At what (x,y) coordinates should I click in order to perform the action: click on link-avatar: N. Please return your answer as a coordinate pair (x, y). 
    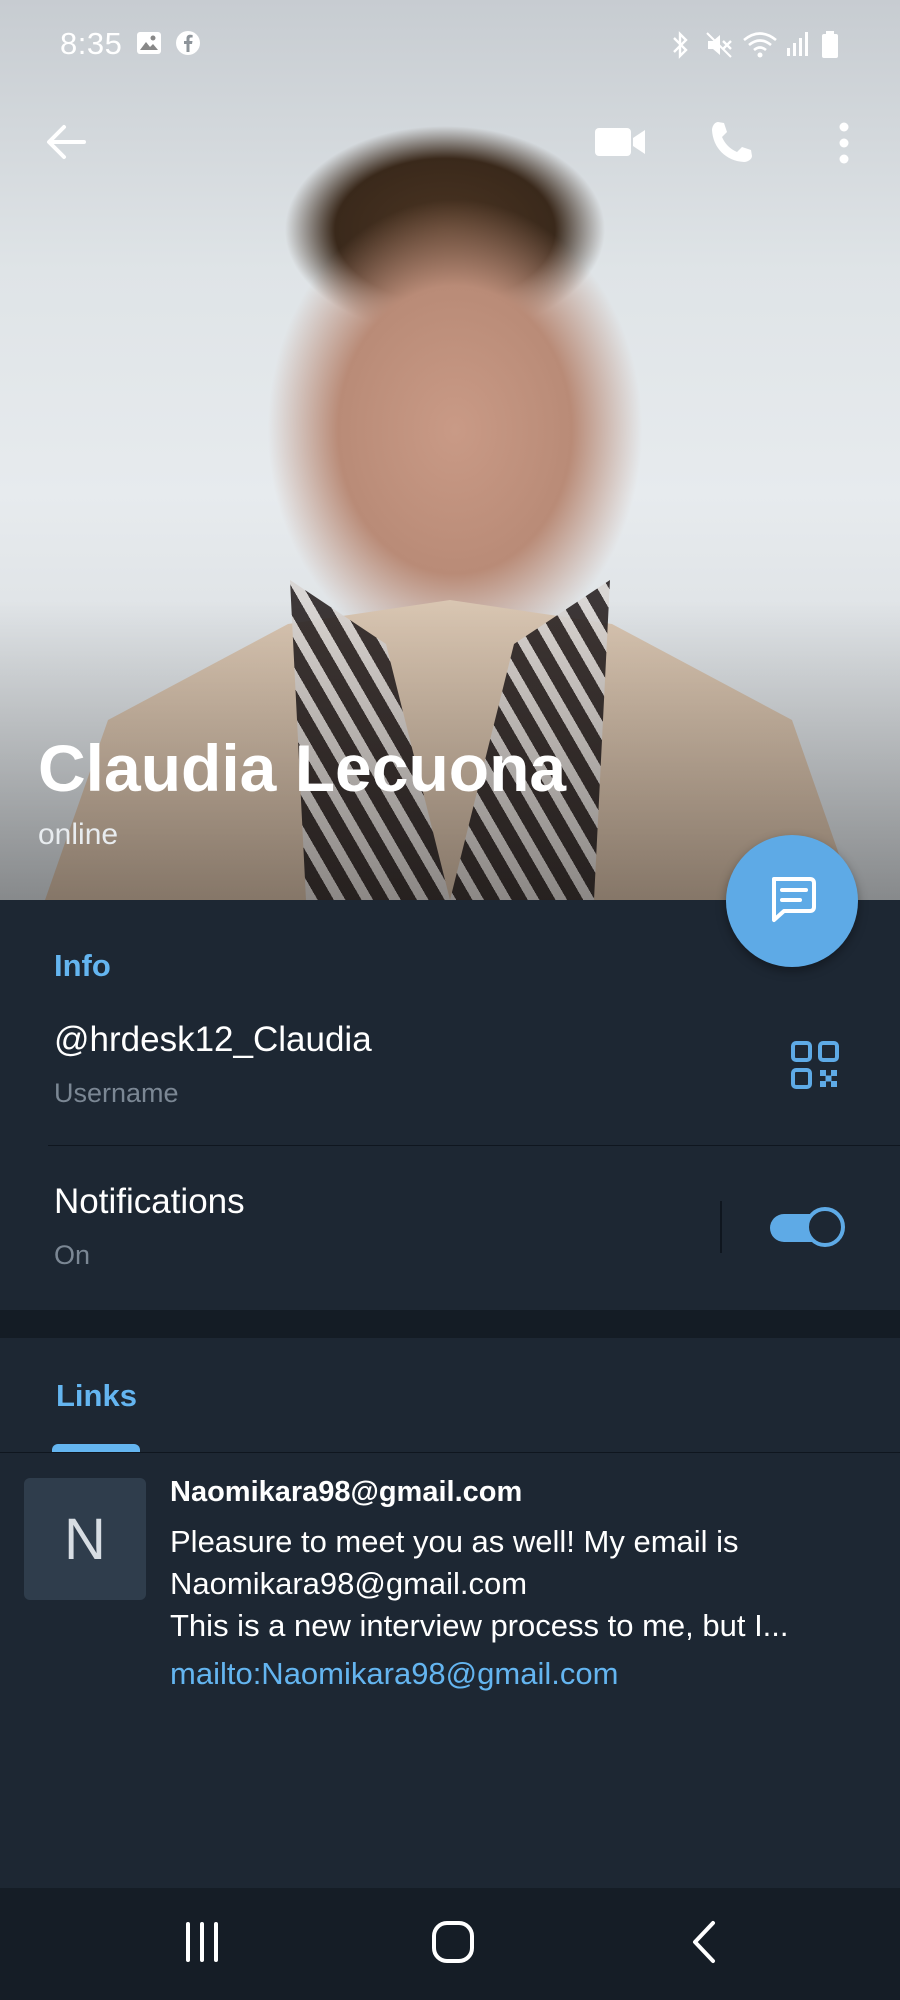
    Looking at the image, I should click on (85, 1539).